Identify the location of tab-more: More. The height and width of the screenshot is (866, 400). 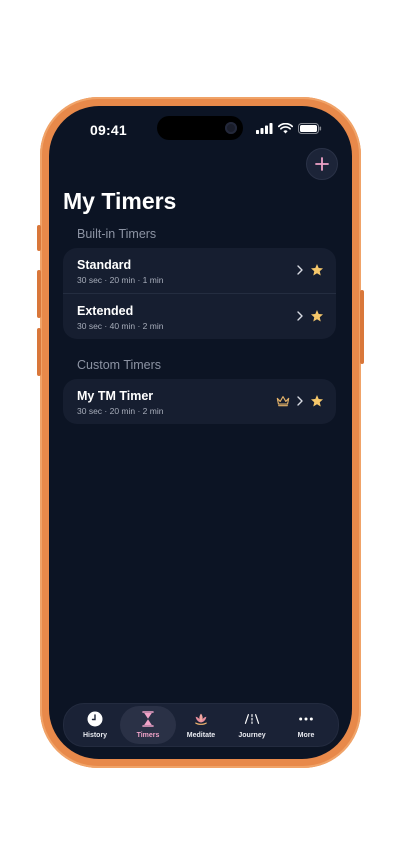
(306, 725).